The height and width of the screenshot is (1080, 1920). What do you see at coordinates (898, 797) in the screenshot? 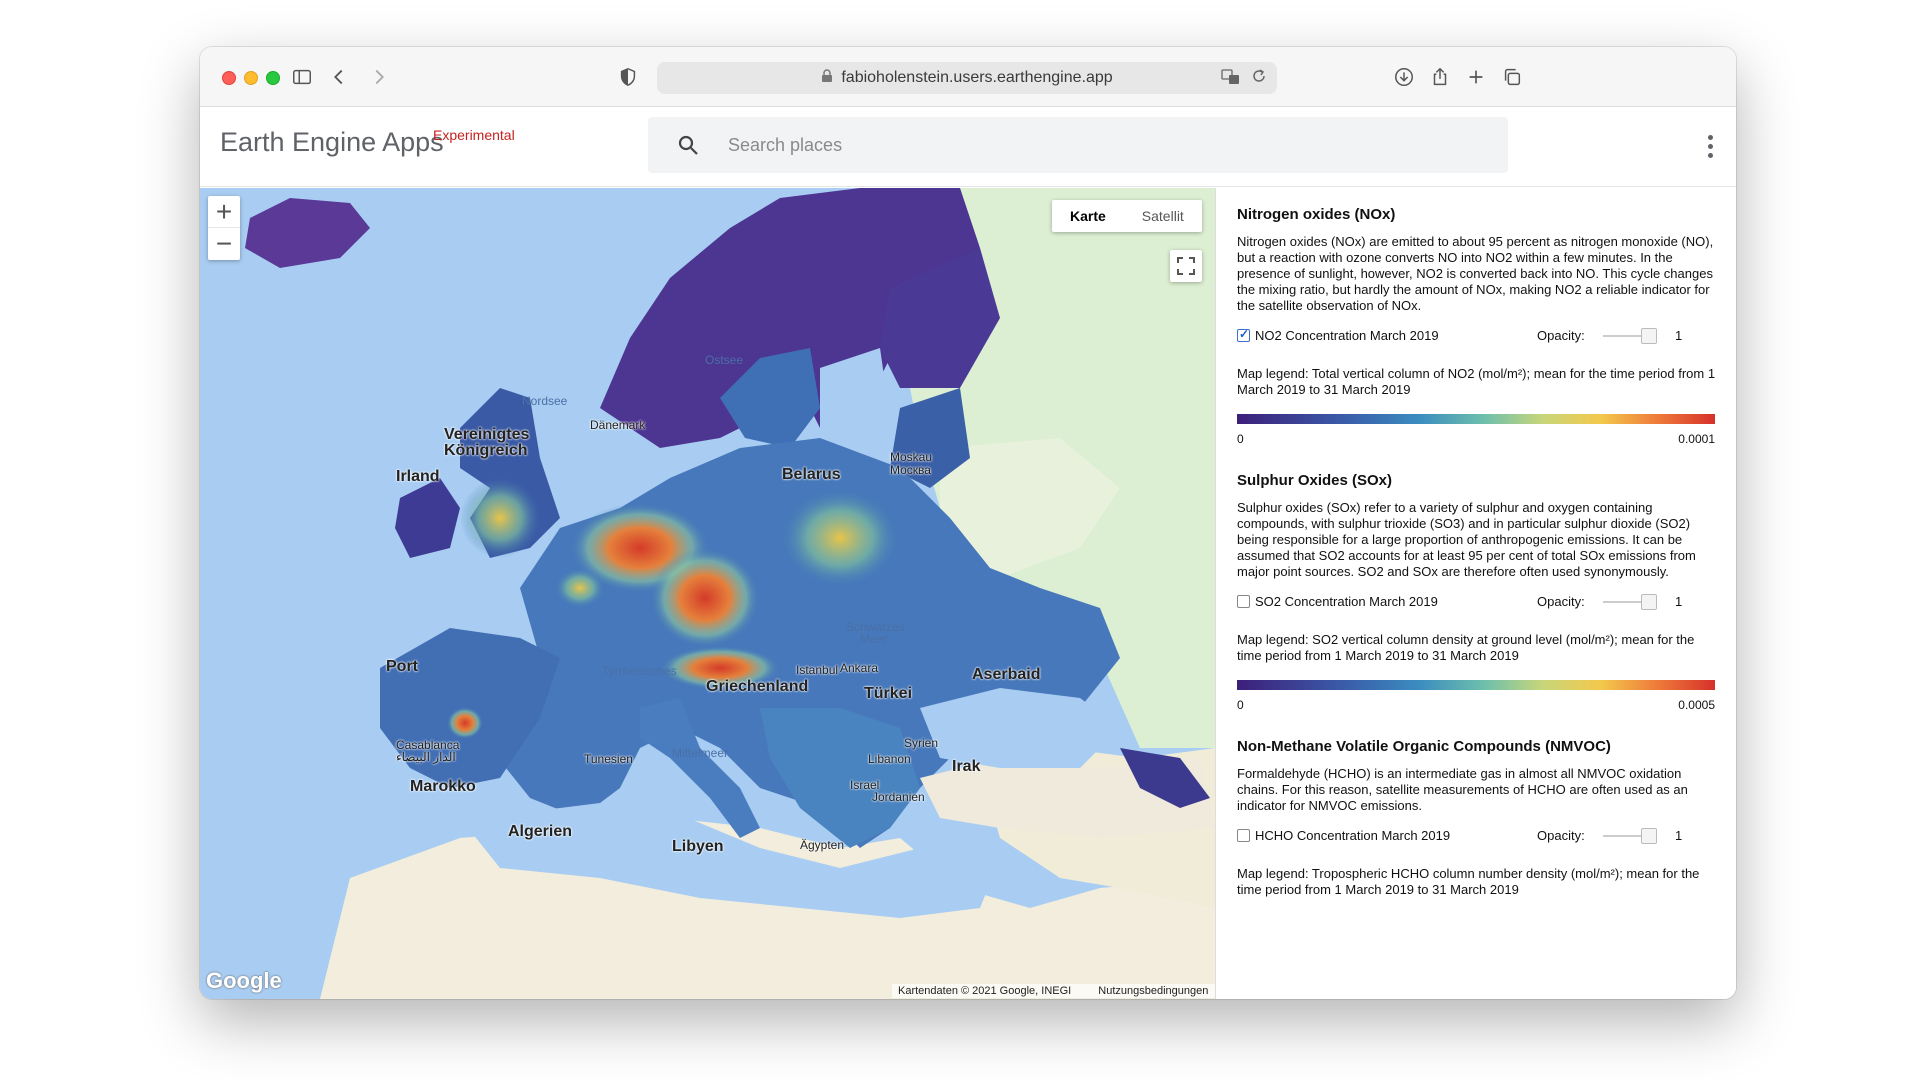
I see `label-jordanien: Jordanien` at bounding box center [898, 797].